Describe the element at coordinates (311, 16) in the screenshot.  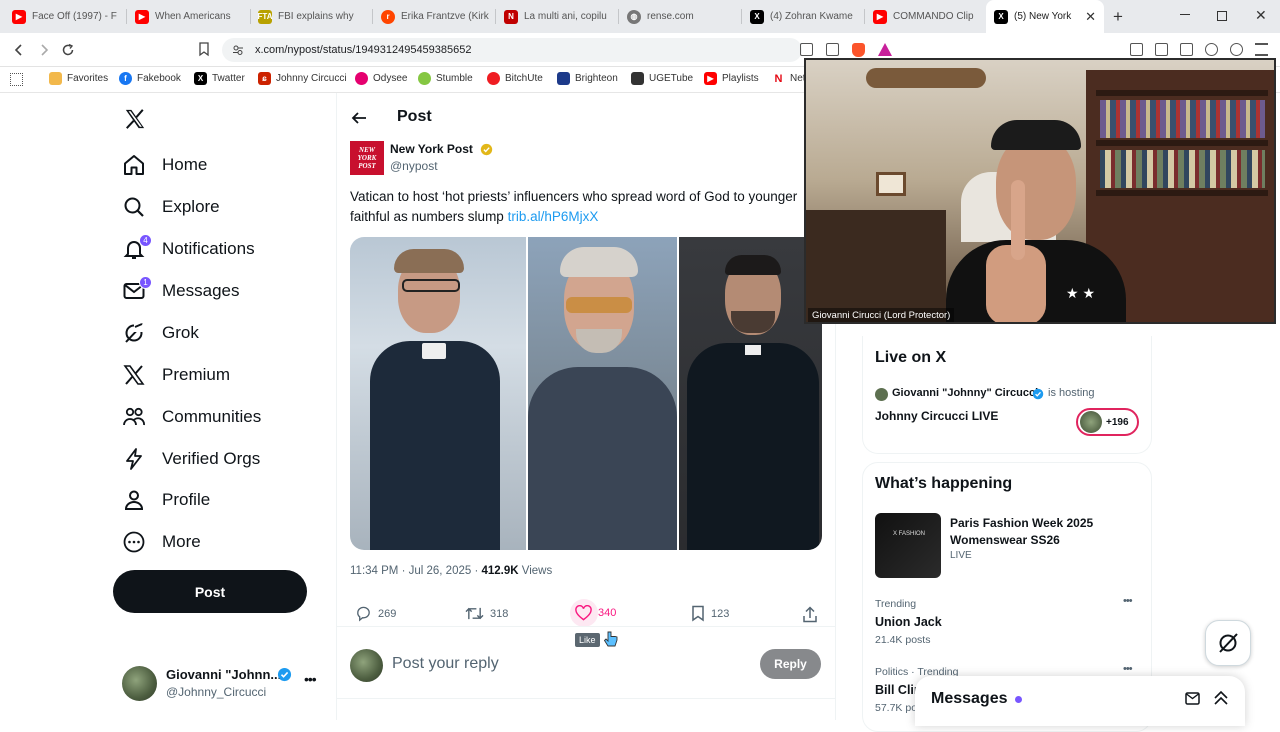
I see `tab: FTA FBI explains why` at that location.